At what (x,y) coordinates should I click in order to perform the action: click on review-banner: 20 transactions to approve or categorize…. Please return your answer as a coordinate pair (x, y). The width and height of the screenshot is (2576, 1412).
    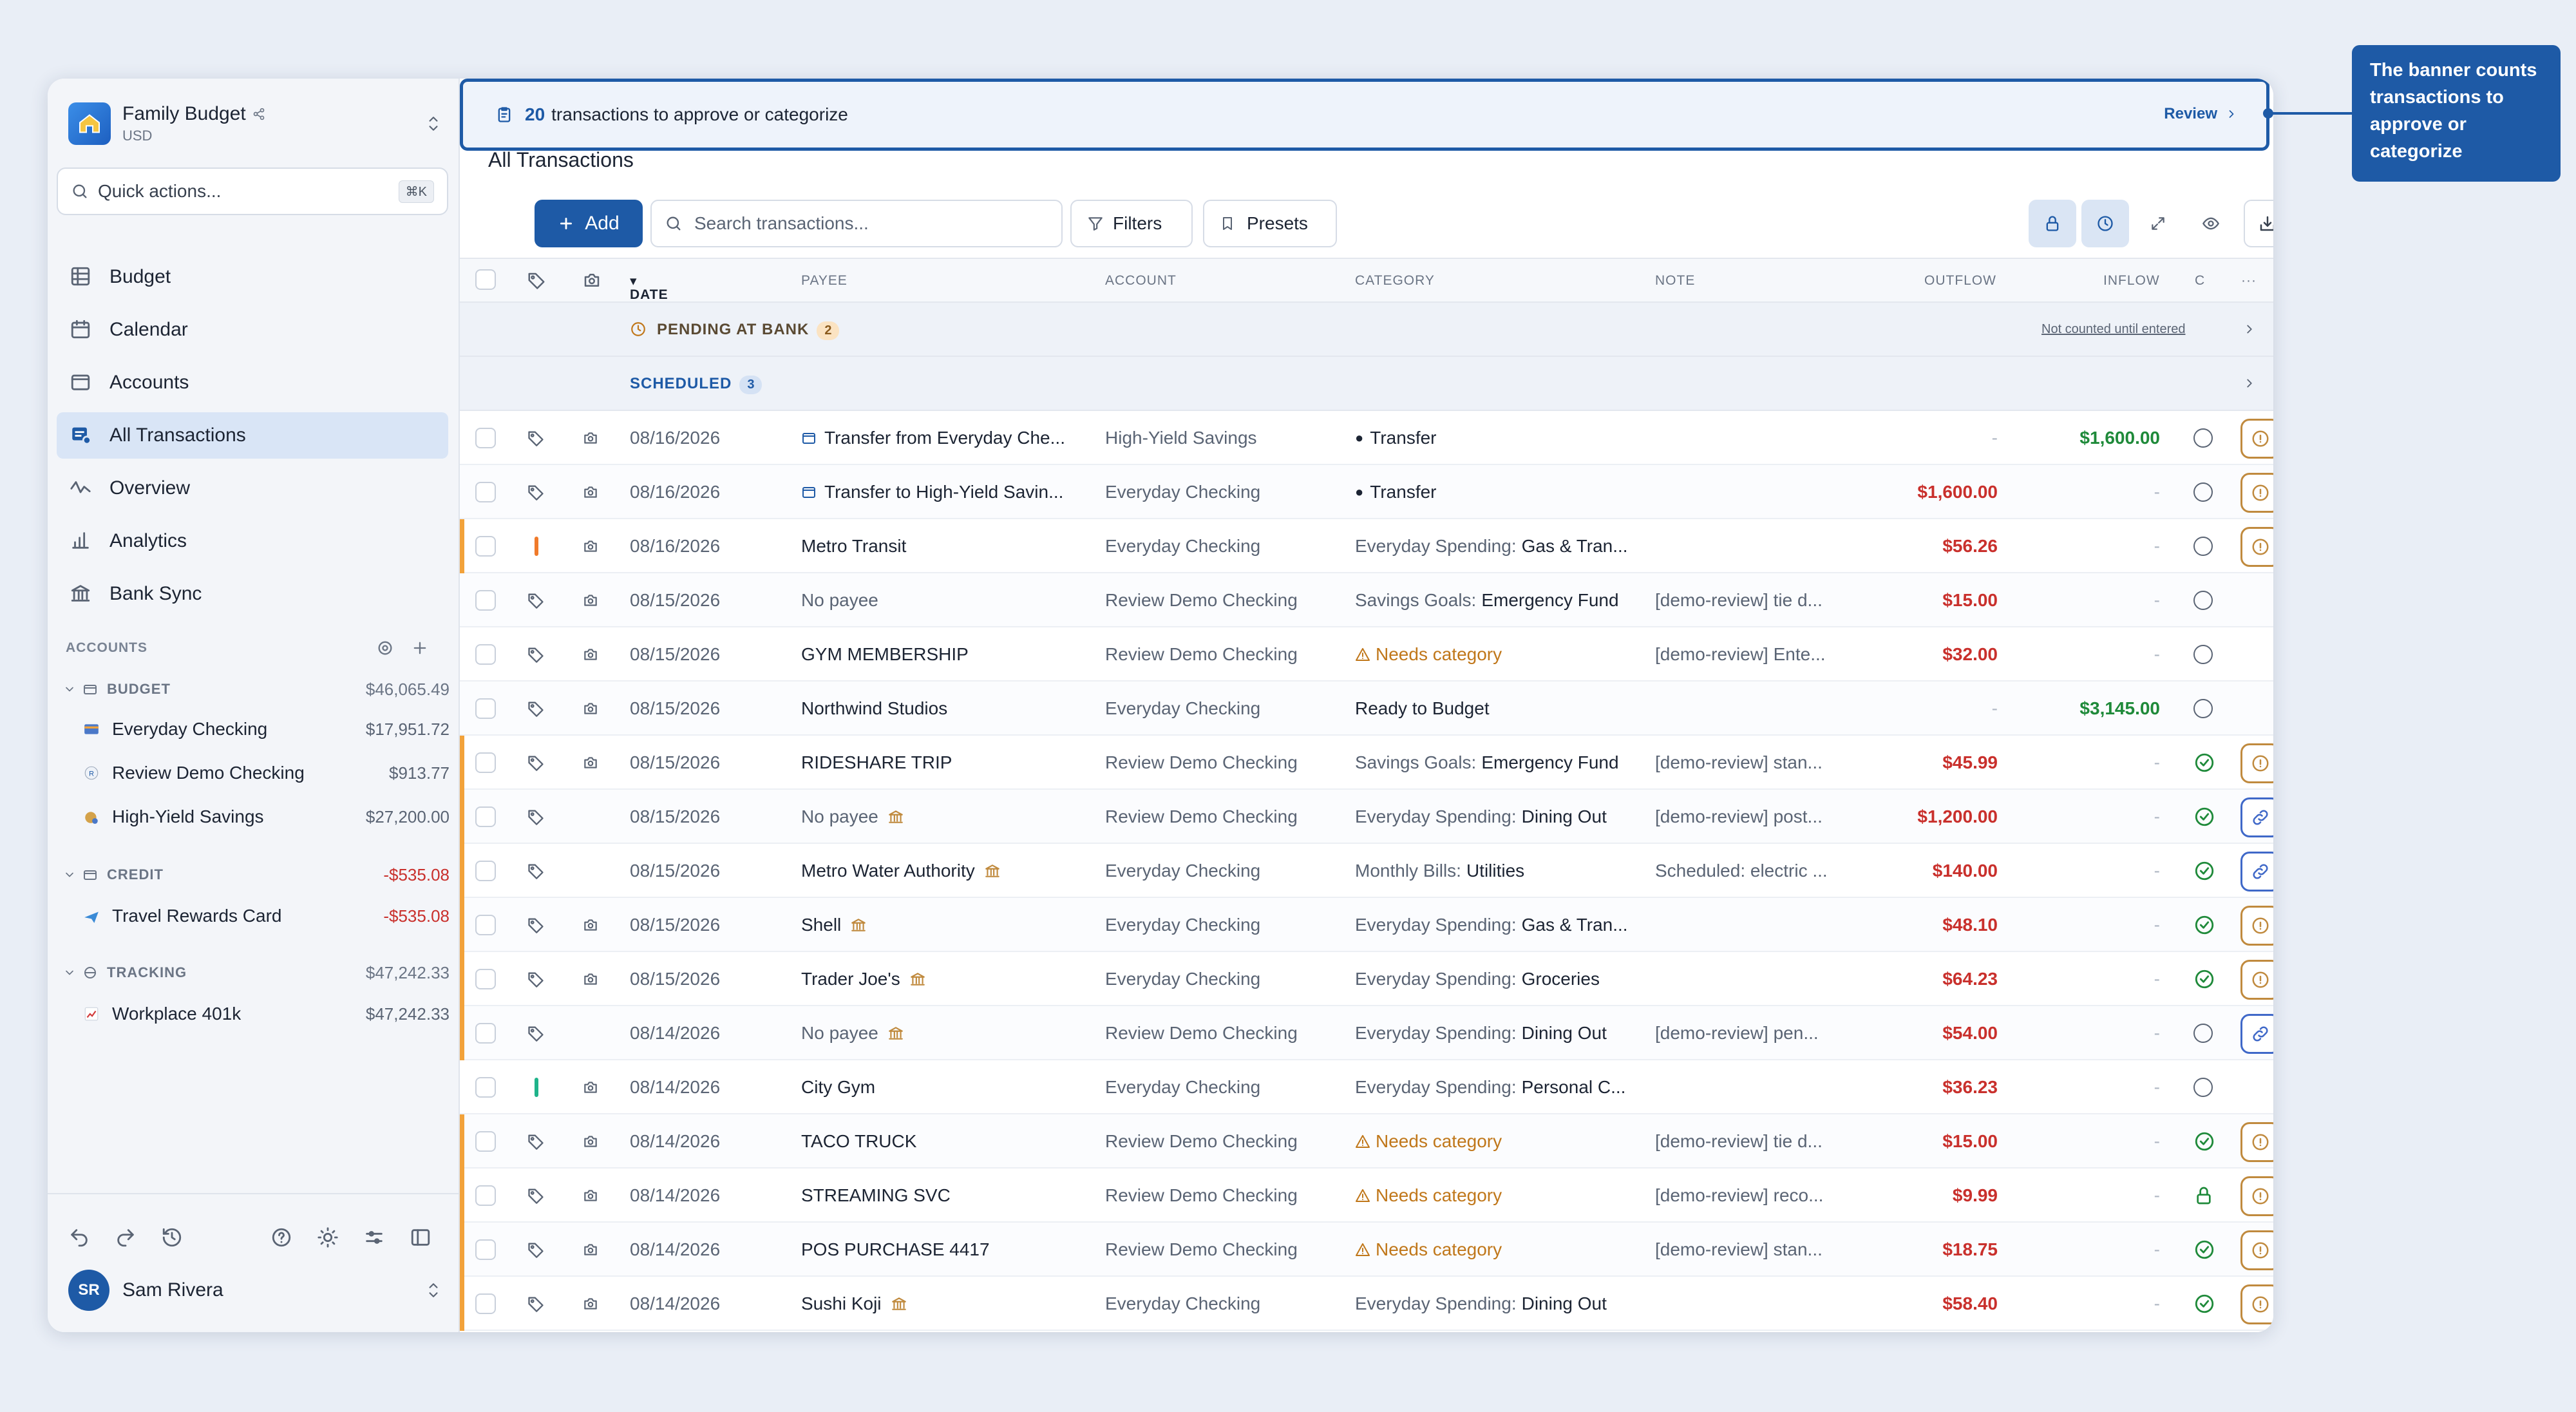
    Looking at the image, I should click on (1364, 115).